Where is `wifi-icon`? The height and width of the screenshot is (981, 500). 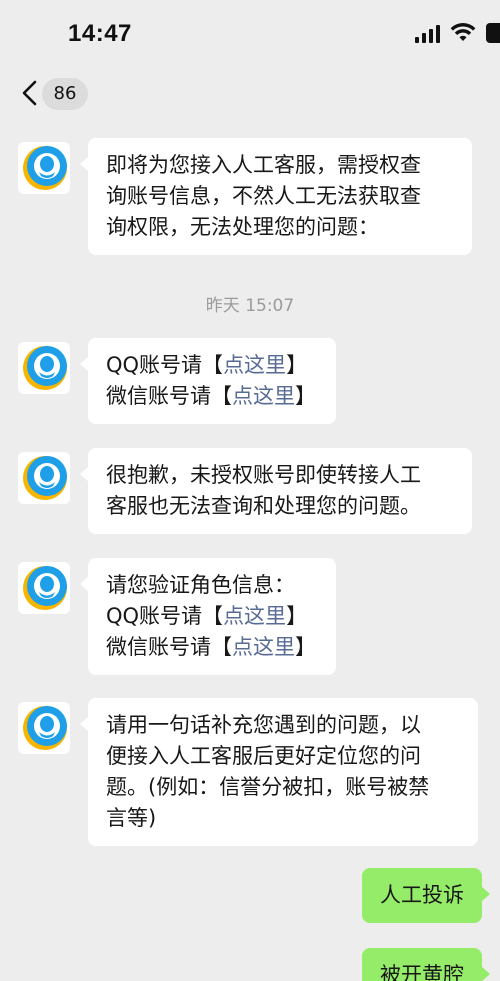 wifi-icon is located at coordinates (463, 32).